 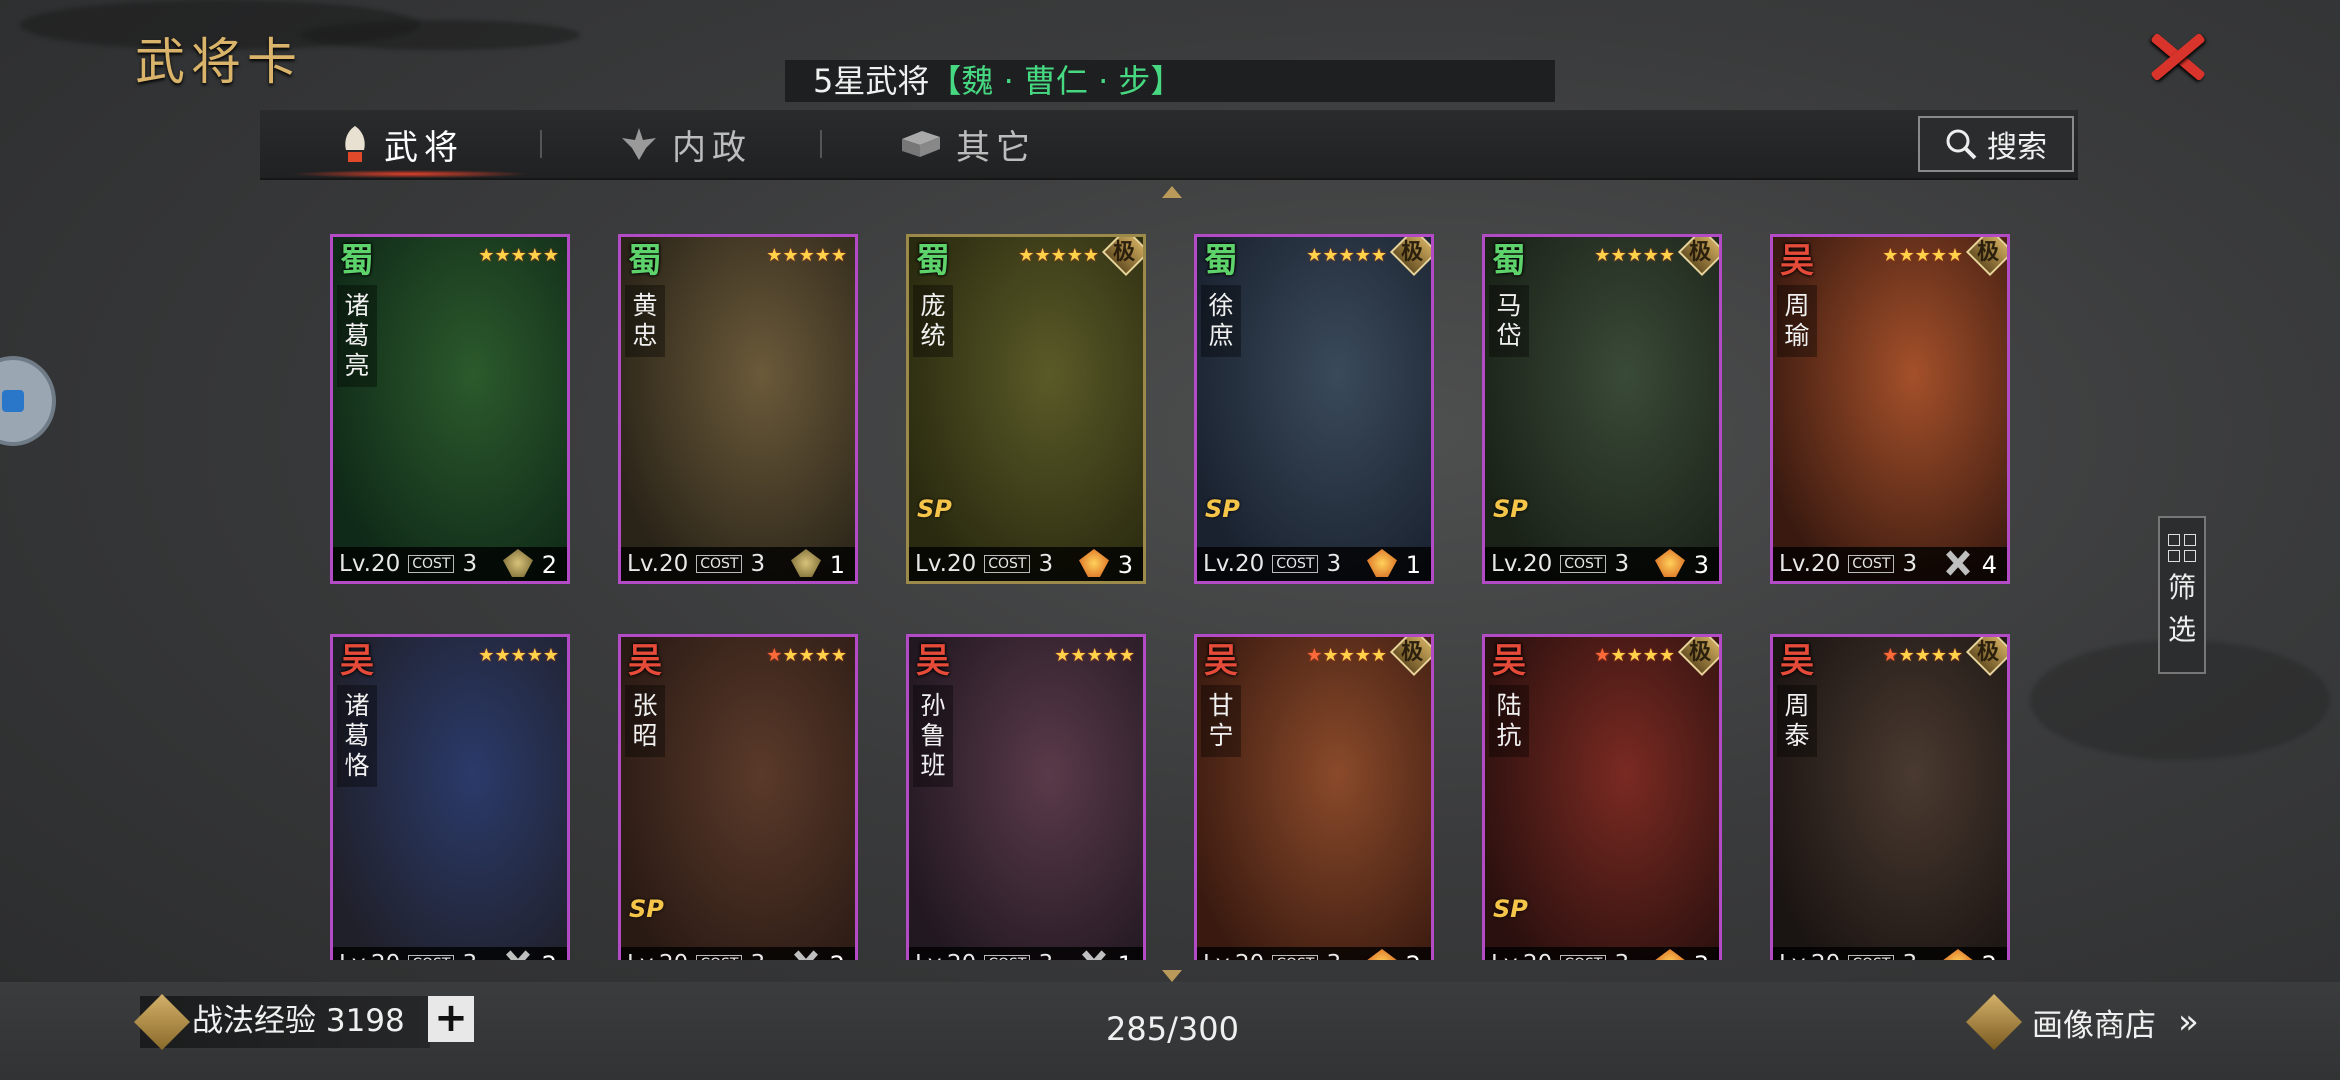 What do you see at coordinates (1509, 321) in the screenshot?
I see `general-name: 马 岱` at bounding box center [1509, 321].